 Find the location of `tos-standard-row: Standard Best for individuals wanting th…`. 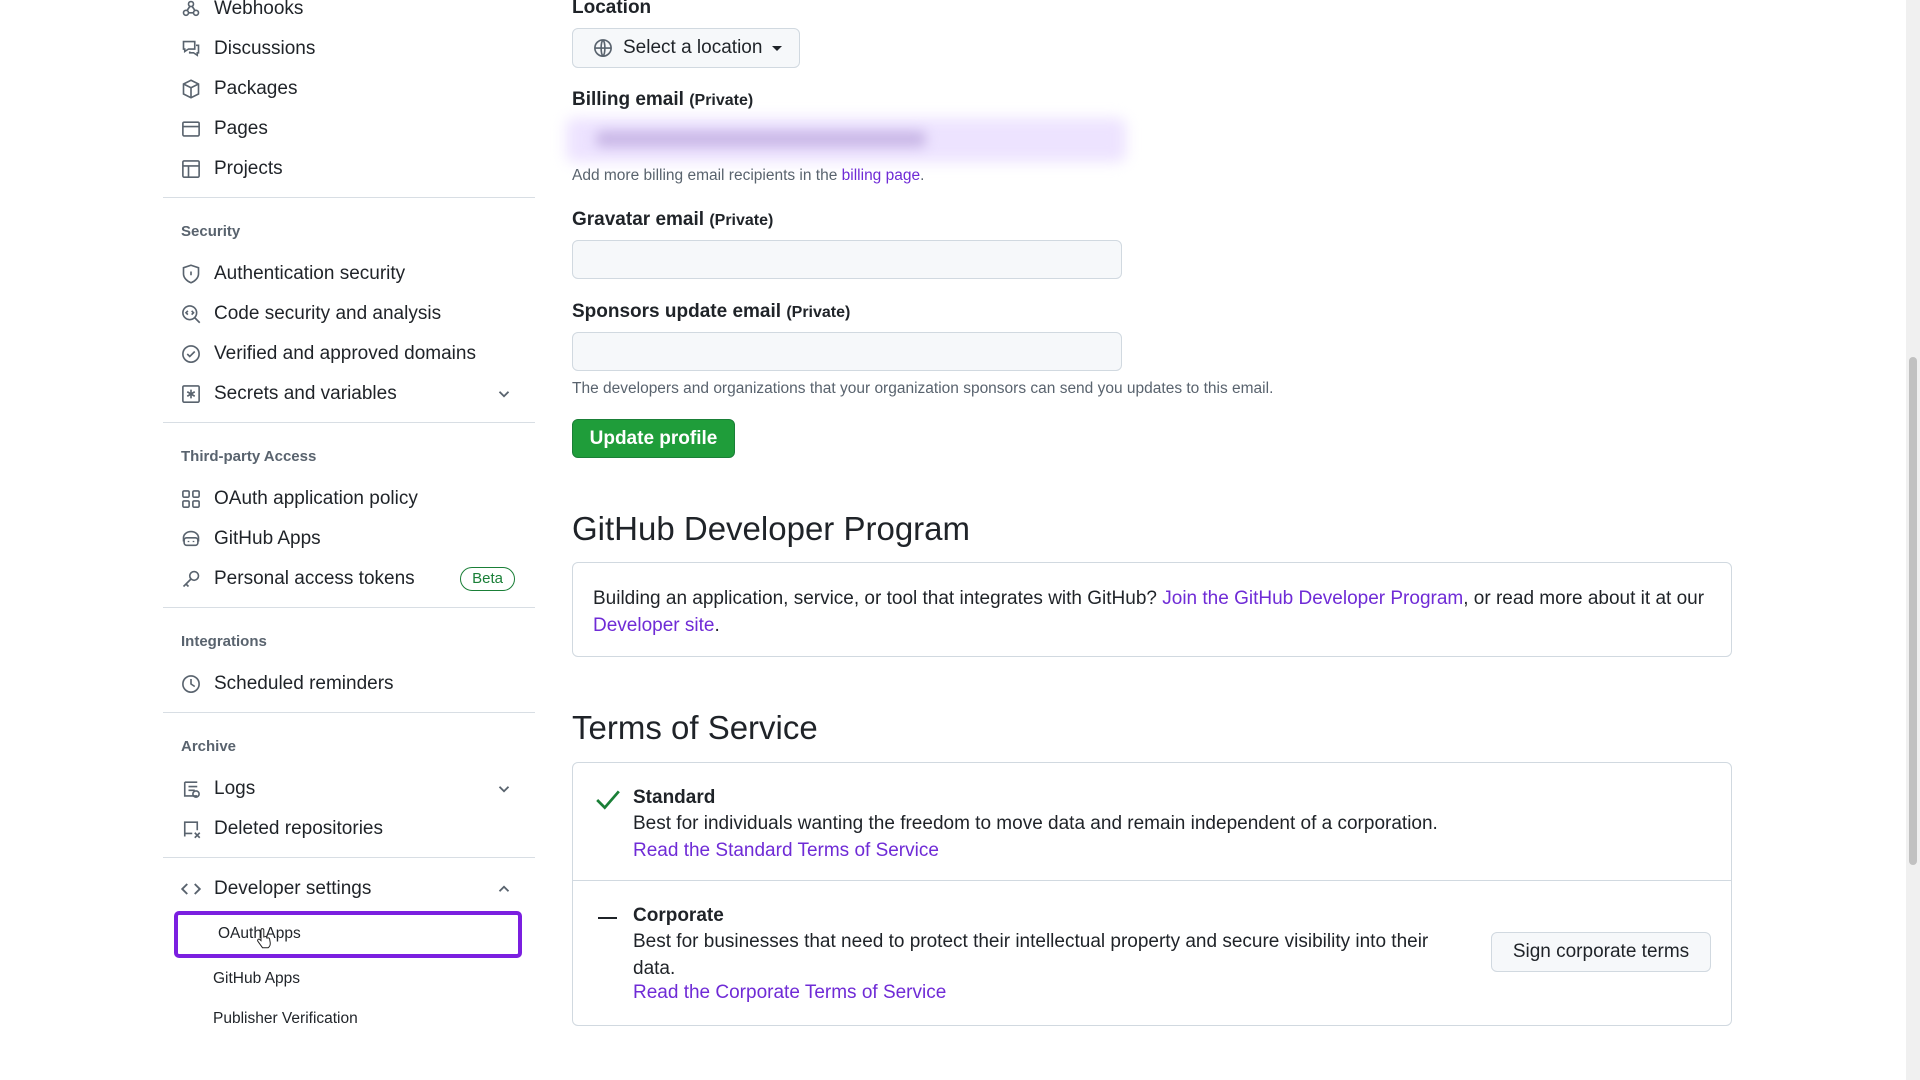

tos-standard-row: Standard Best for individuals wanting th… is located at coordinates (1152, 822).